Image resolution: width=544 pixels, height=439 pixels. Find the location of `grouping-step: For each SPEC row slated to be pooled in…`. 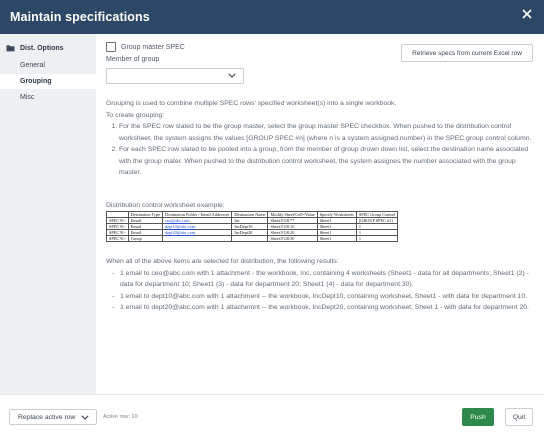

grouping-step: For each SPEC row slated to be pooled in… is located at coordinates (327, 161).